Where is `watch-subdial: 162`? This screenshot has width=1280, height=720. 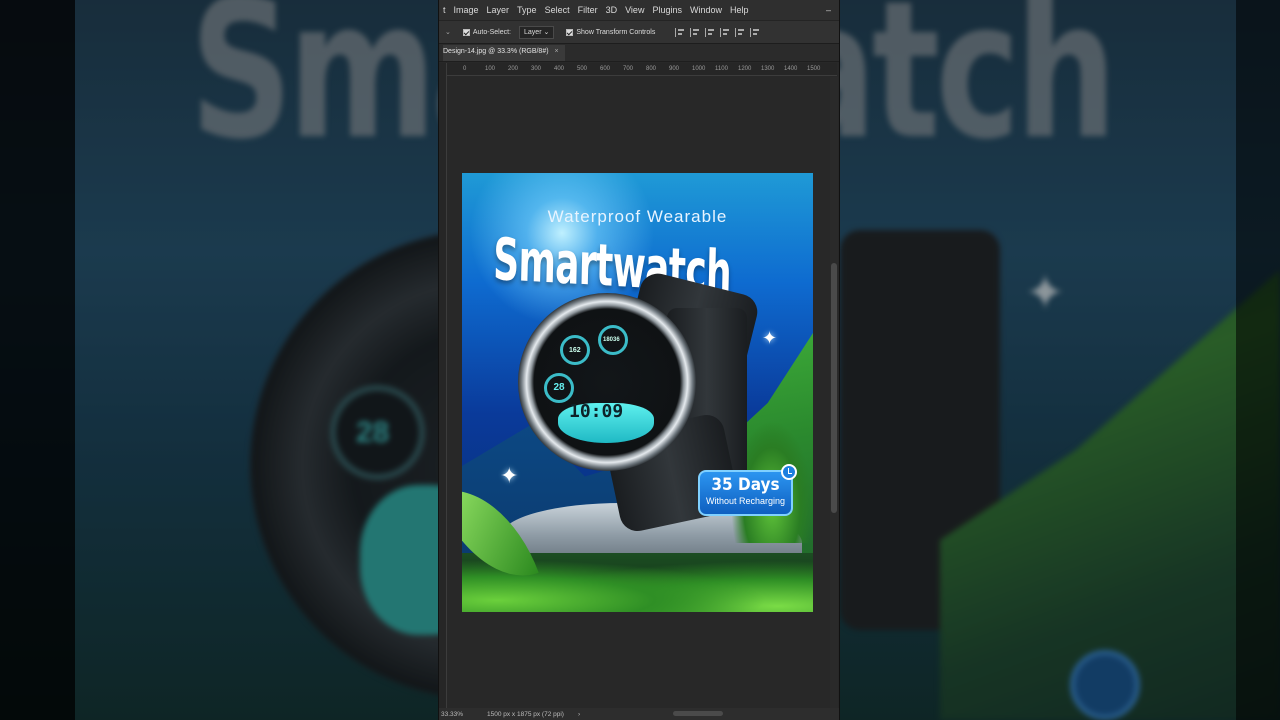 watch-subdial: 162 is located at coordinates (575, 350).